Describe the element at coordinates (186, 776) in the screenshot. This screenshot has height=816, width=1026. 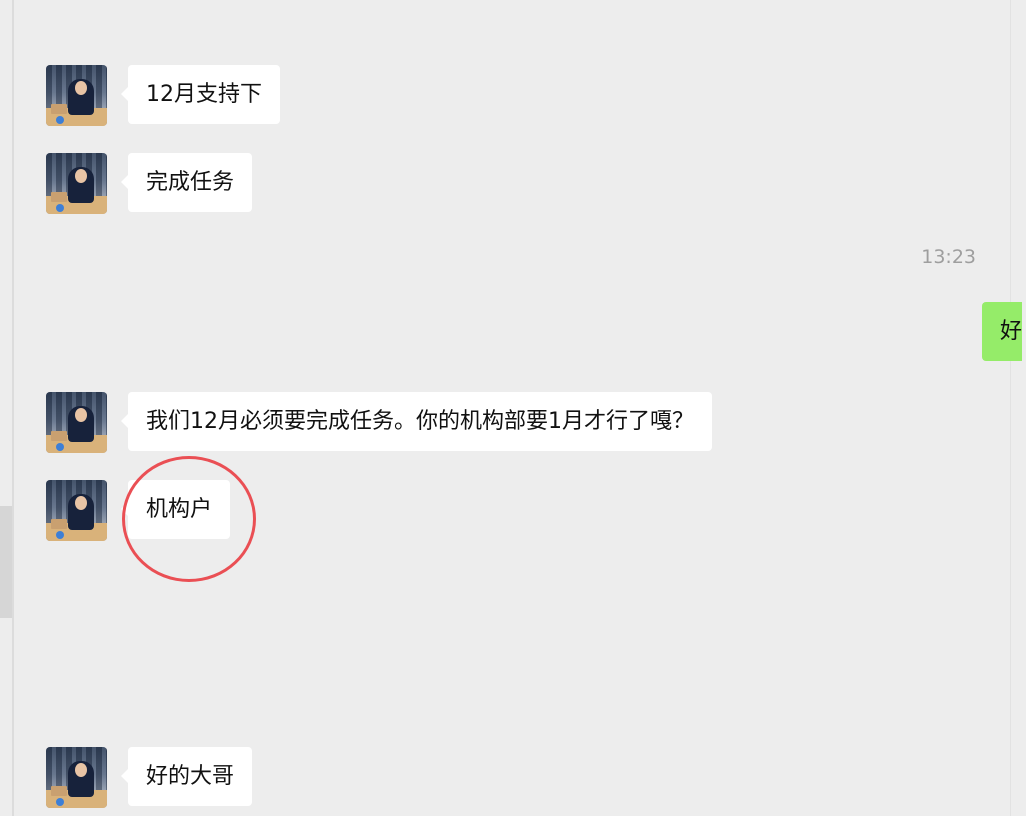
I see `incoming-message-bubble: 好的大哥` at that location.